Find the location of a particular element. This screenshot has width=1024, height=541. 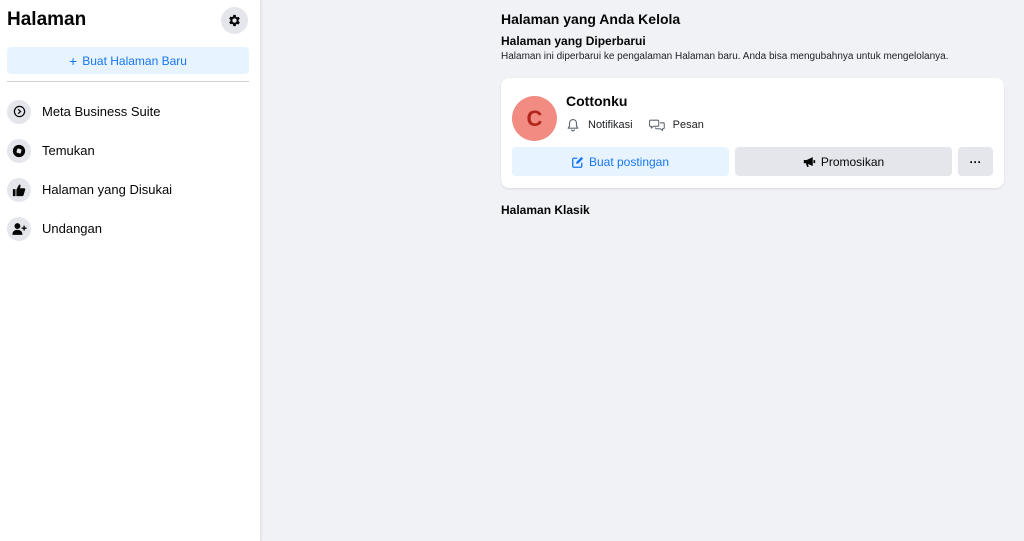

notifications-link: Notifikasi is located at coordinates (599, 125).